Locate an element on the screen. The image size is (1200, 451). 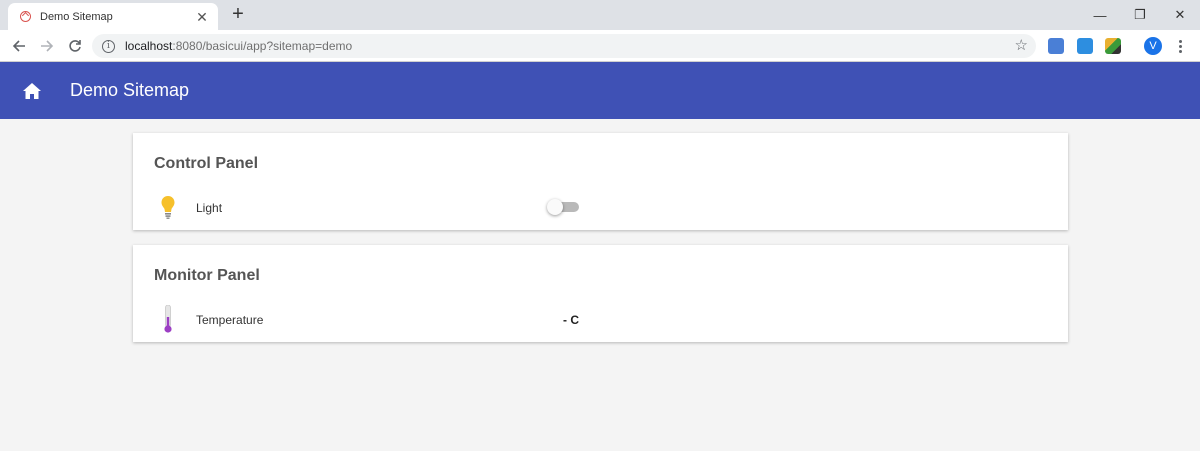
new-tab-button: + is located at coordinates (238, 14).